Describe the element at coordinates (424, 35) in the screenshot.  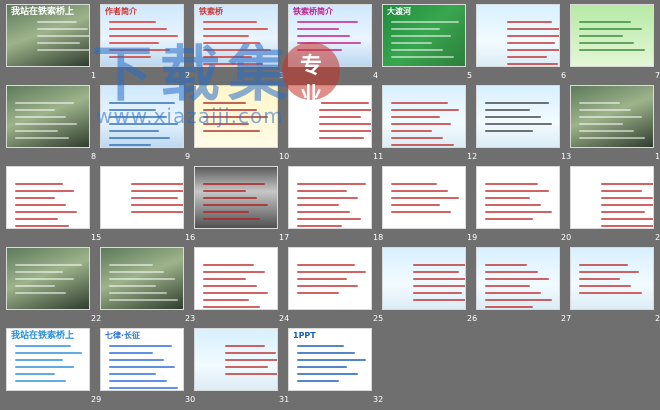
I see `slide-thumbnail-5: 大渡河` at that location.